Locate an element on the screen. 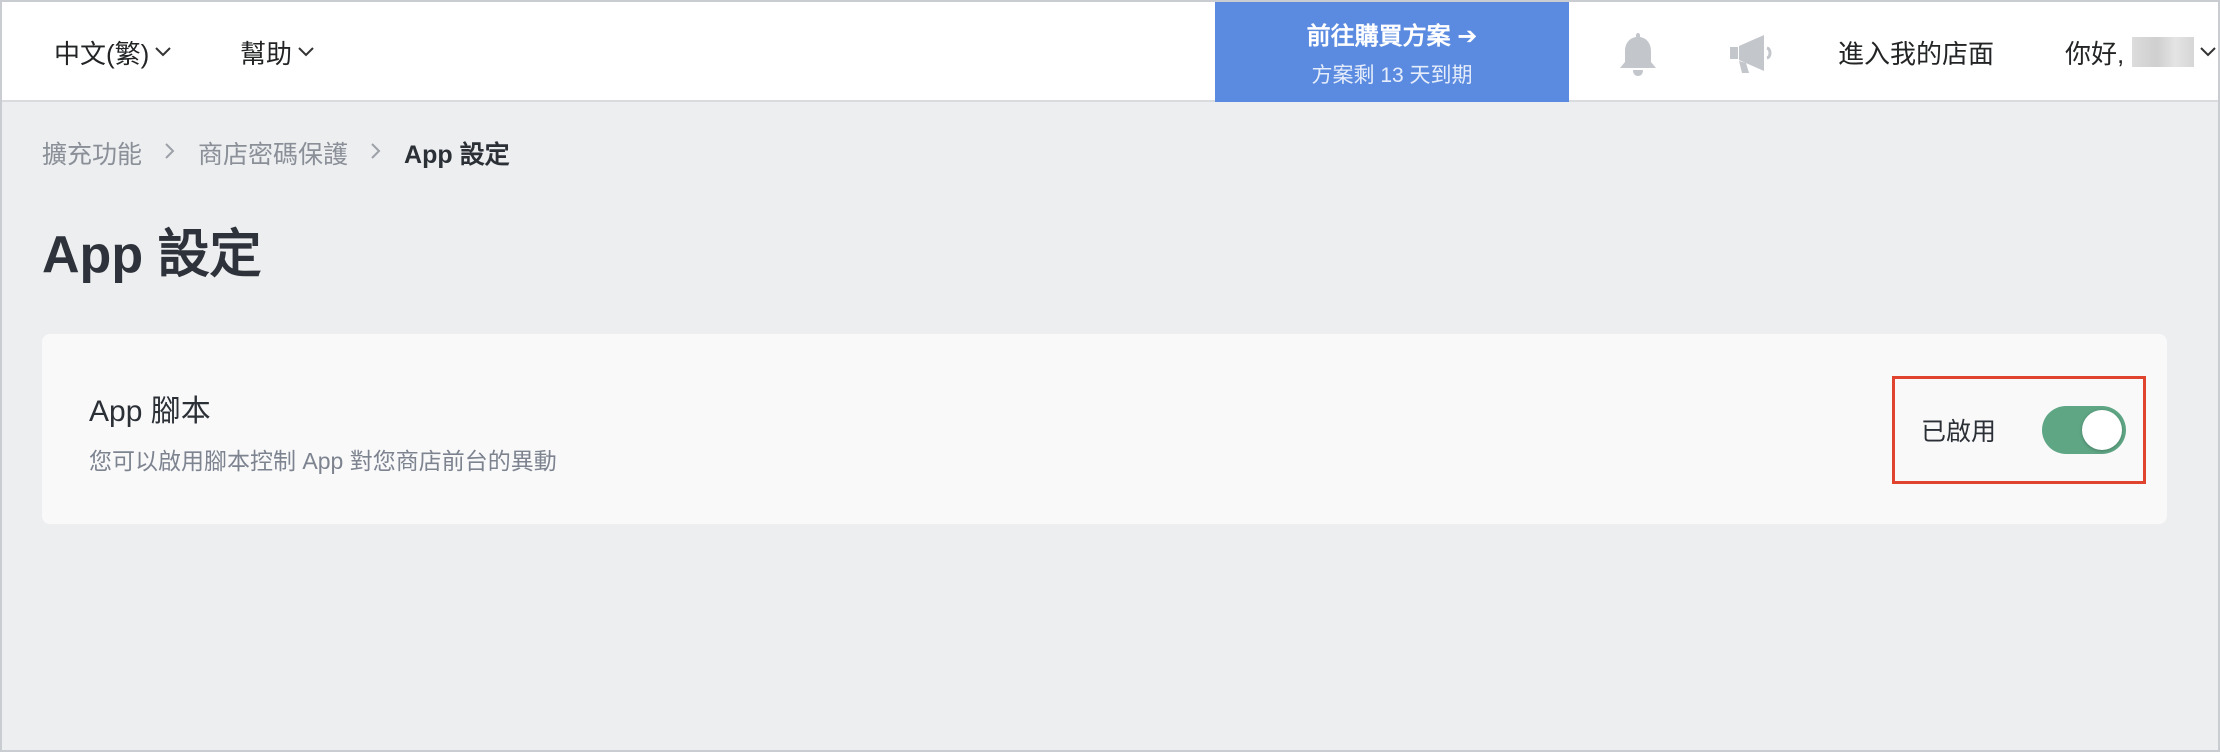 Image resolution: width=2220 pixels, height=752 pixels. user-menu: 你好, is located at coordinates (2140, 52).